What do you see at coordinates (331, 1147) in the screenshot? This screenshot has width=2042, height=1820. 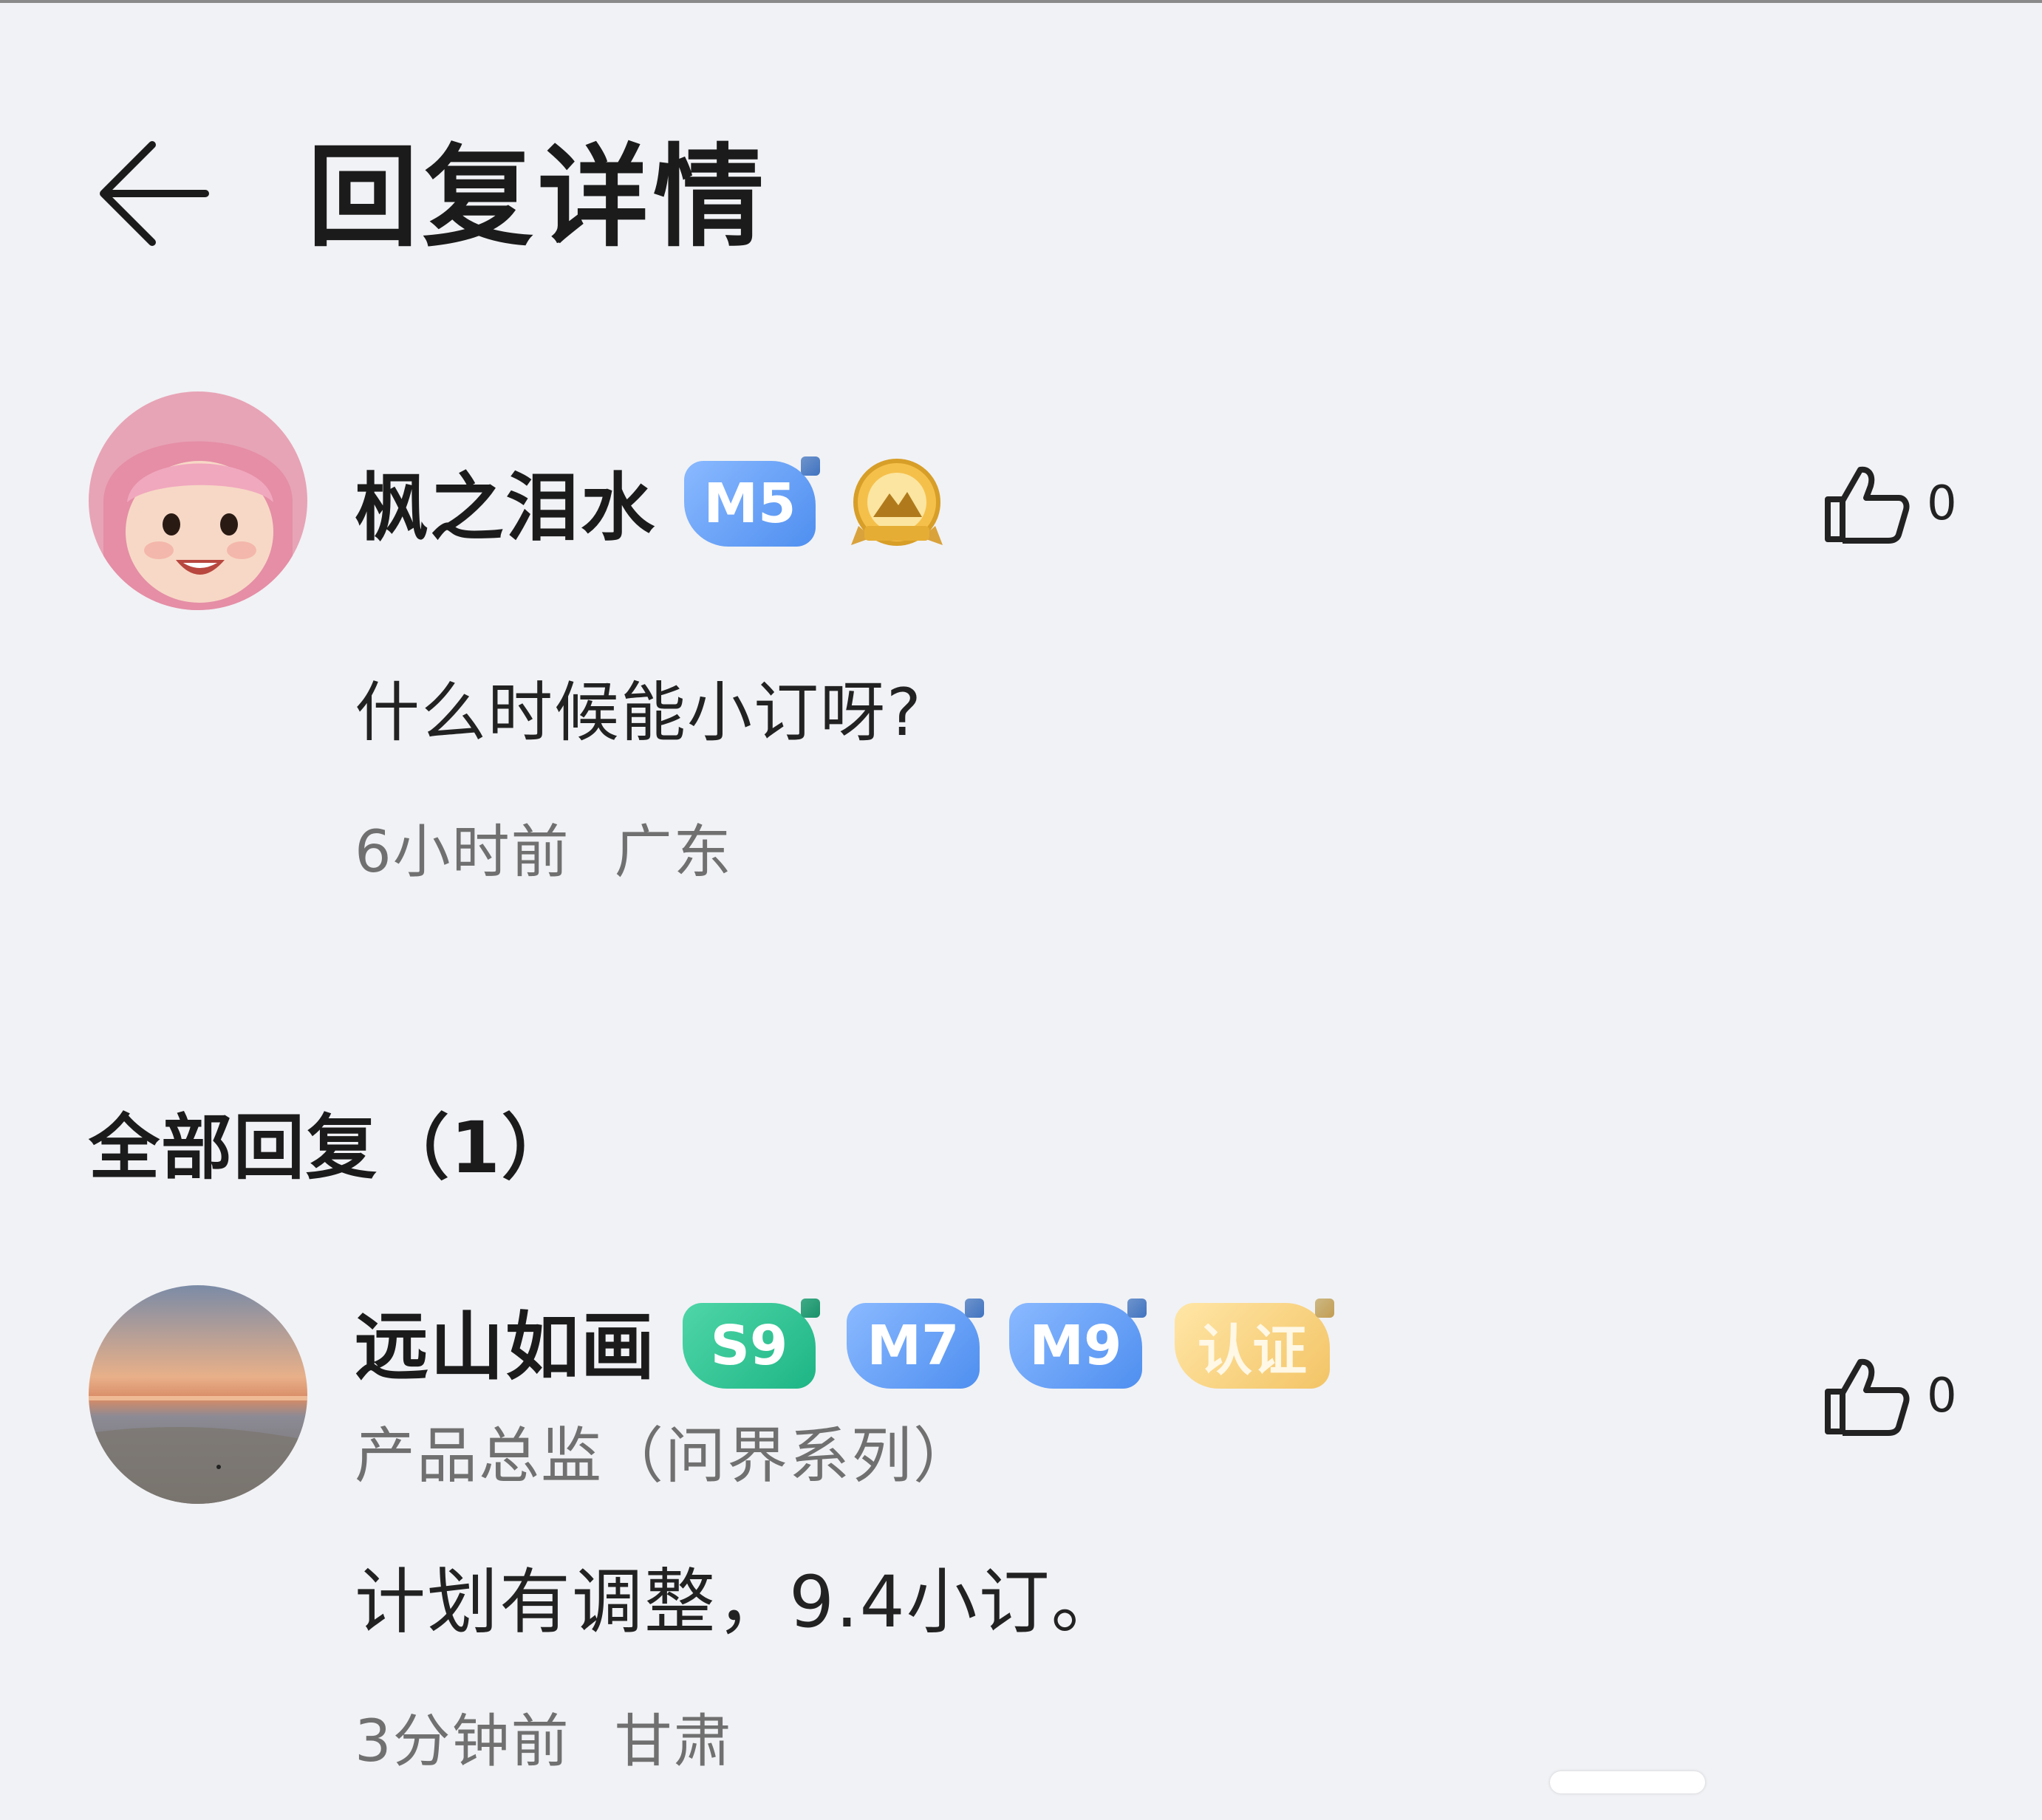 I see `replies-header: 全部回复（1）` at bounding box center [331, 1147].